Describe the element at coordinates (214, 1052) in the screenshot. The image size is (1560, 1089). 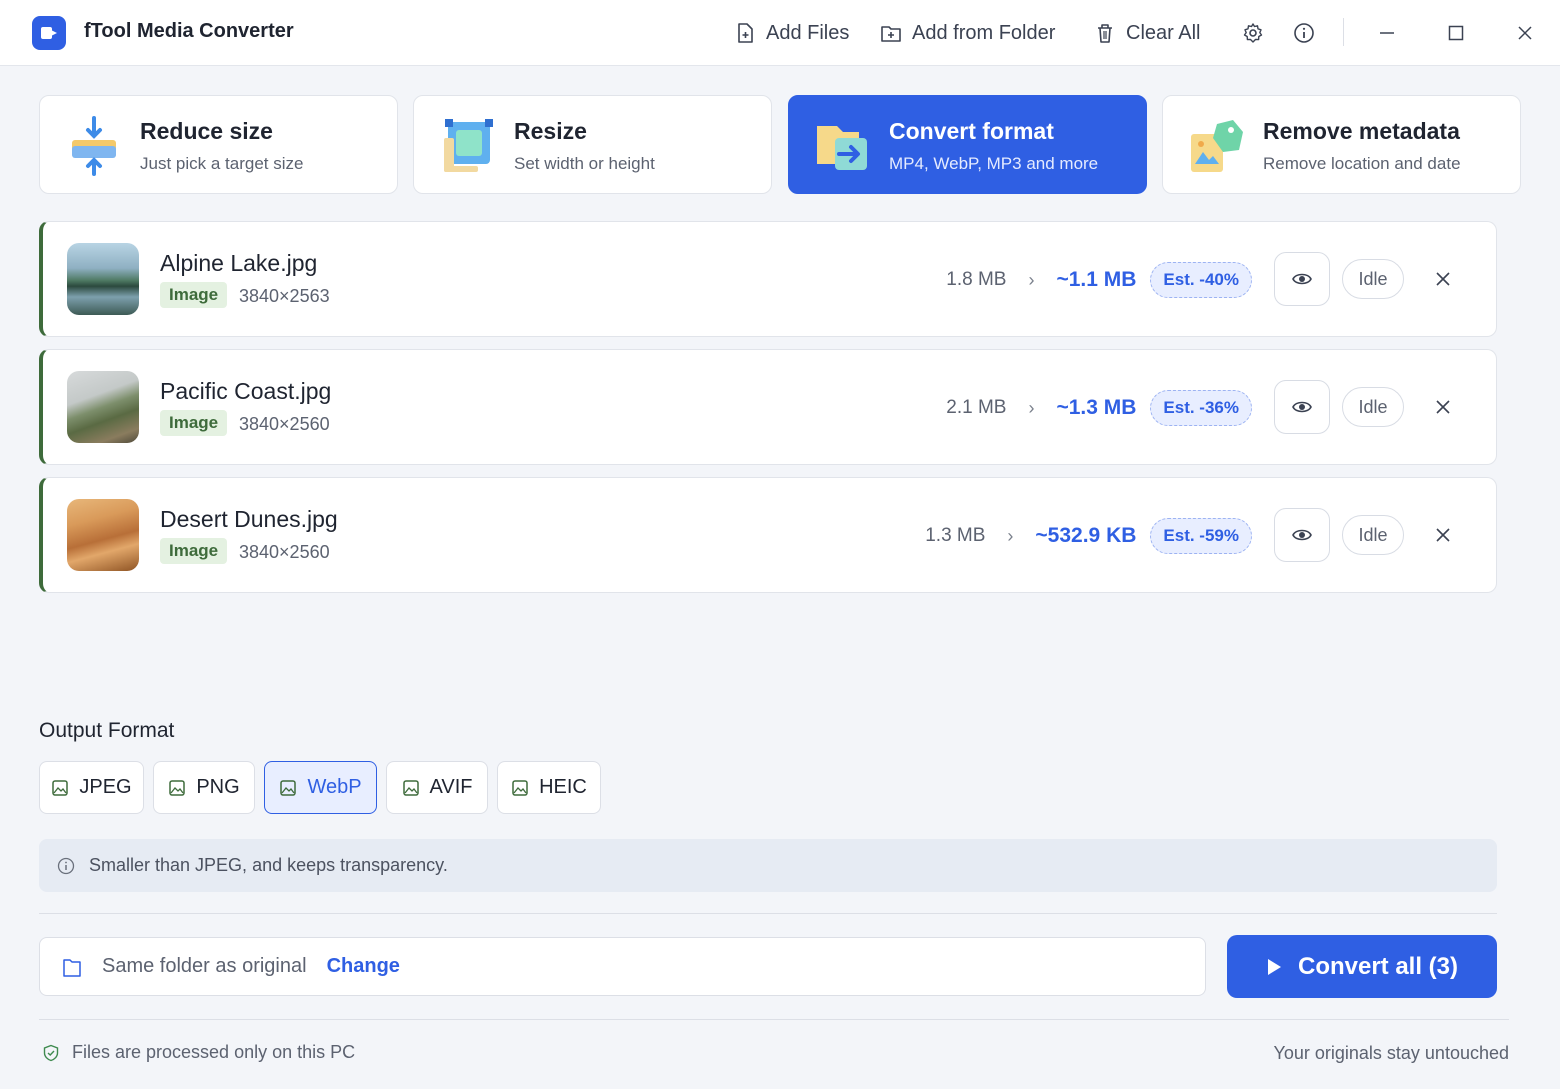
I see `privacy-note-text: Files are processed only on this PC` at that location.